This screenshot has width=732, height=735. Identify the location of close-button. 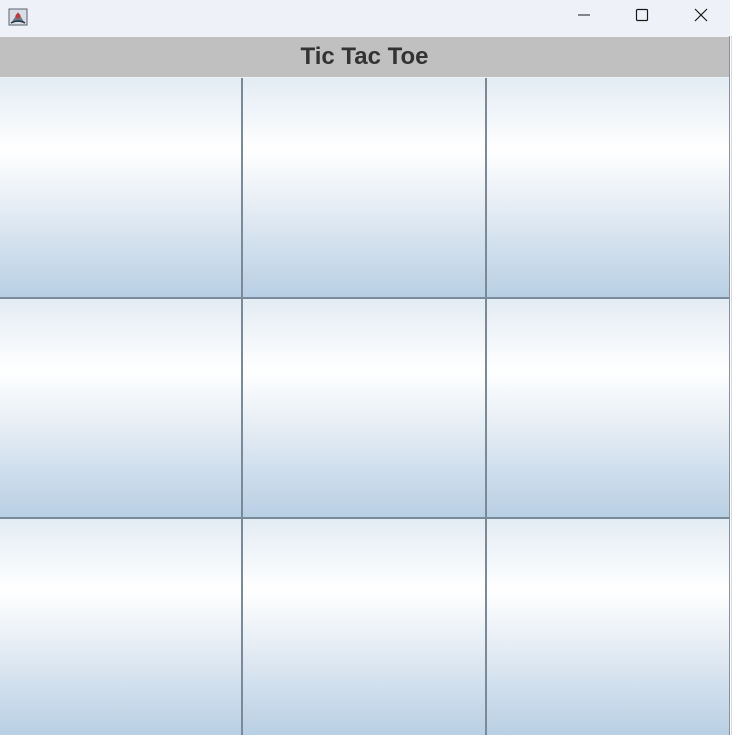
(701, 17).